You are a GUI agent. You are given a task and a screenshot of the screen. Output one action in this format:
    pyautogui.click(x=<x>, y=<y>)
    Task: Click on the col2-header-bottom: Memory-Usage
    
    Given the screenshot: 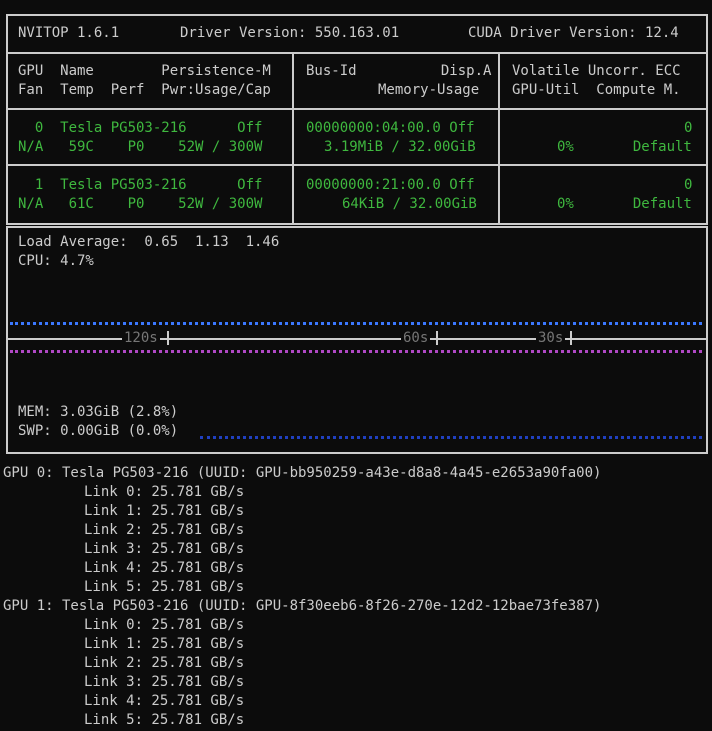 What is the action you would take?
    pyautogui.click(x=429, y=90)
    